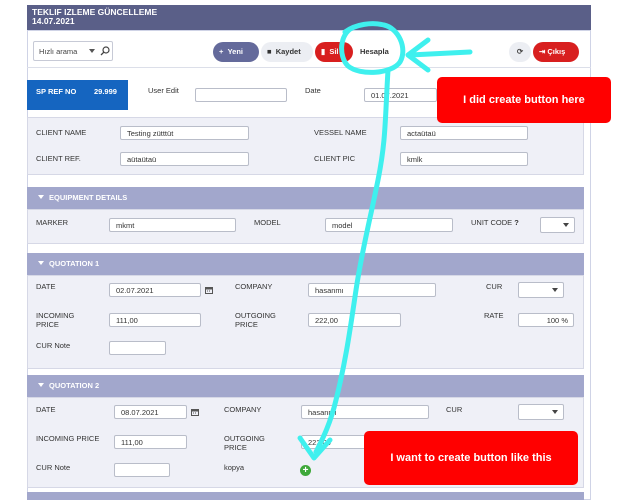 The image size is (617, 500). I want to click on connector-line, so click(352, 261).